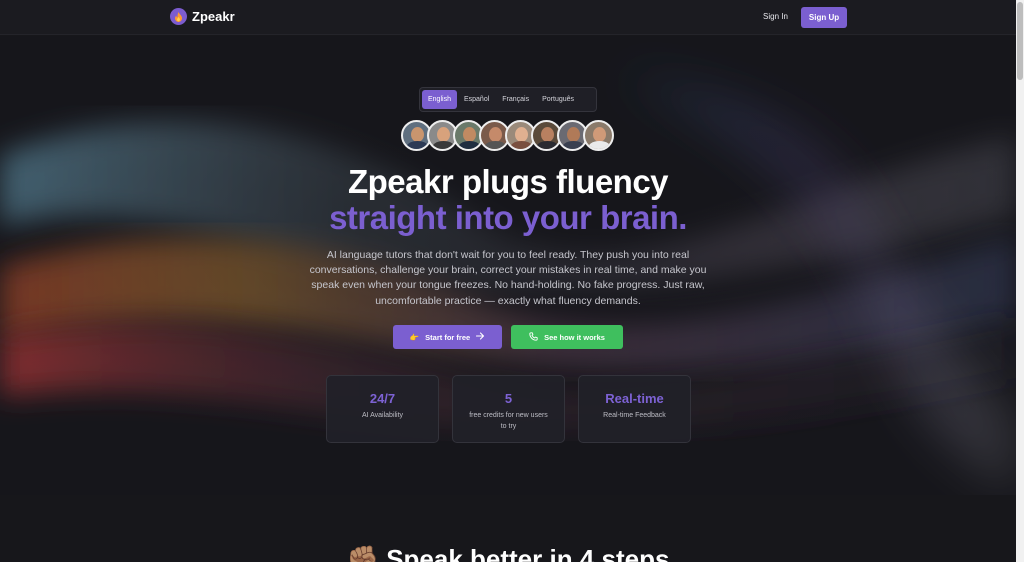 This screenshot has width=1024, height=562. I want to click on start-for-free-label: Start for free, so click(448, 337).